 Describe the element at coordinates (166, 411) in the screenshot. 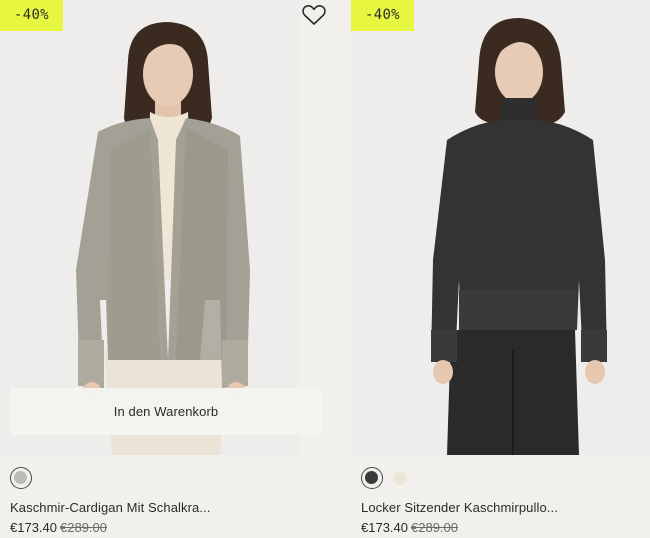

I see `add-to-cart-button: In den Warenkorb` at that location.